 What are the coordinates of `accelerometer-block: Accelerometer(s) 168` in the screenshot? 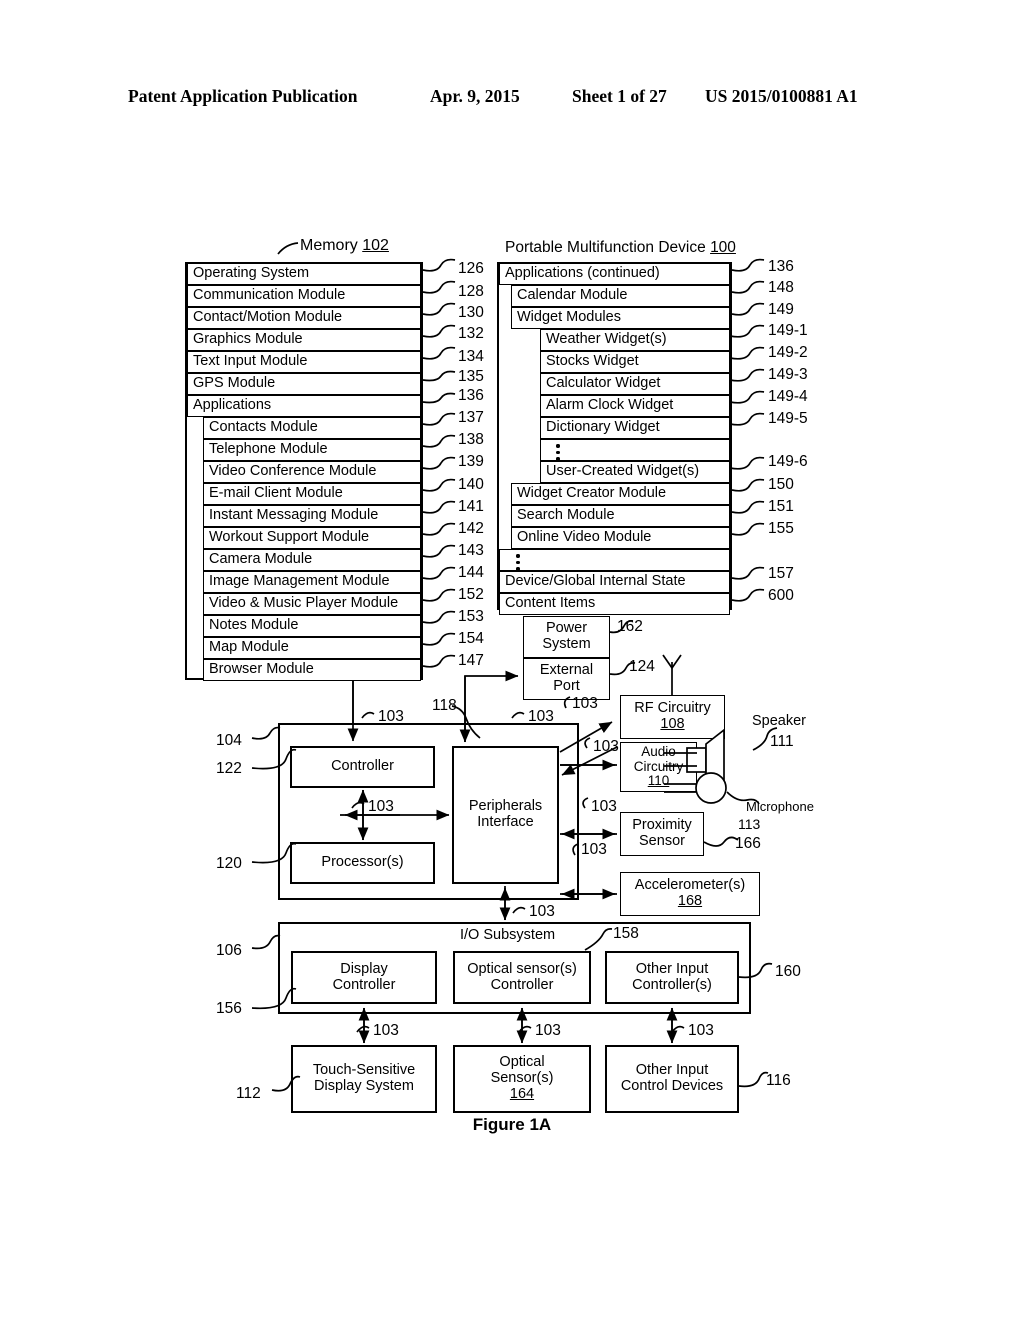 It's located at (690, 894).